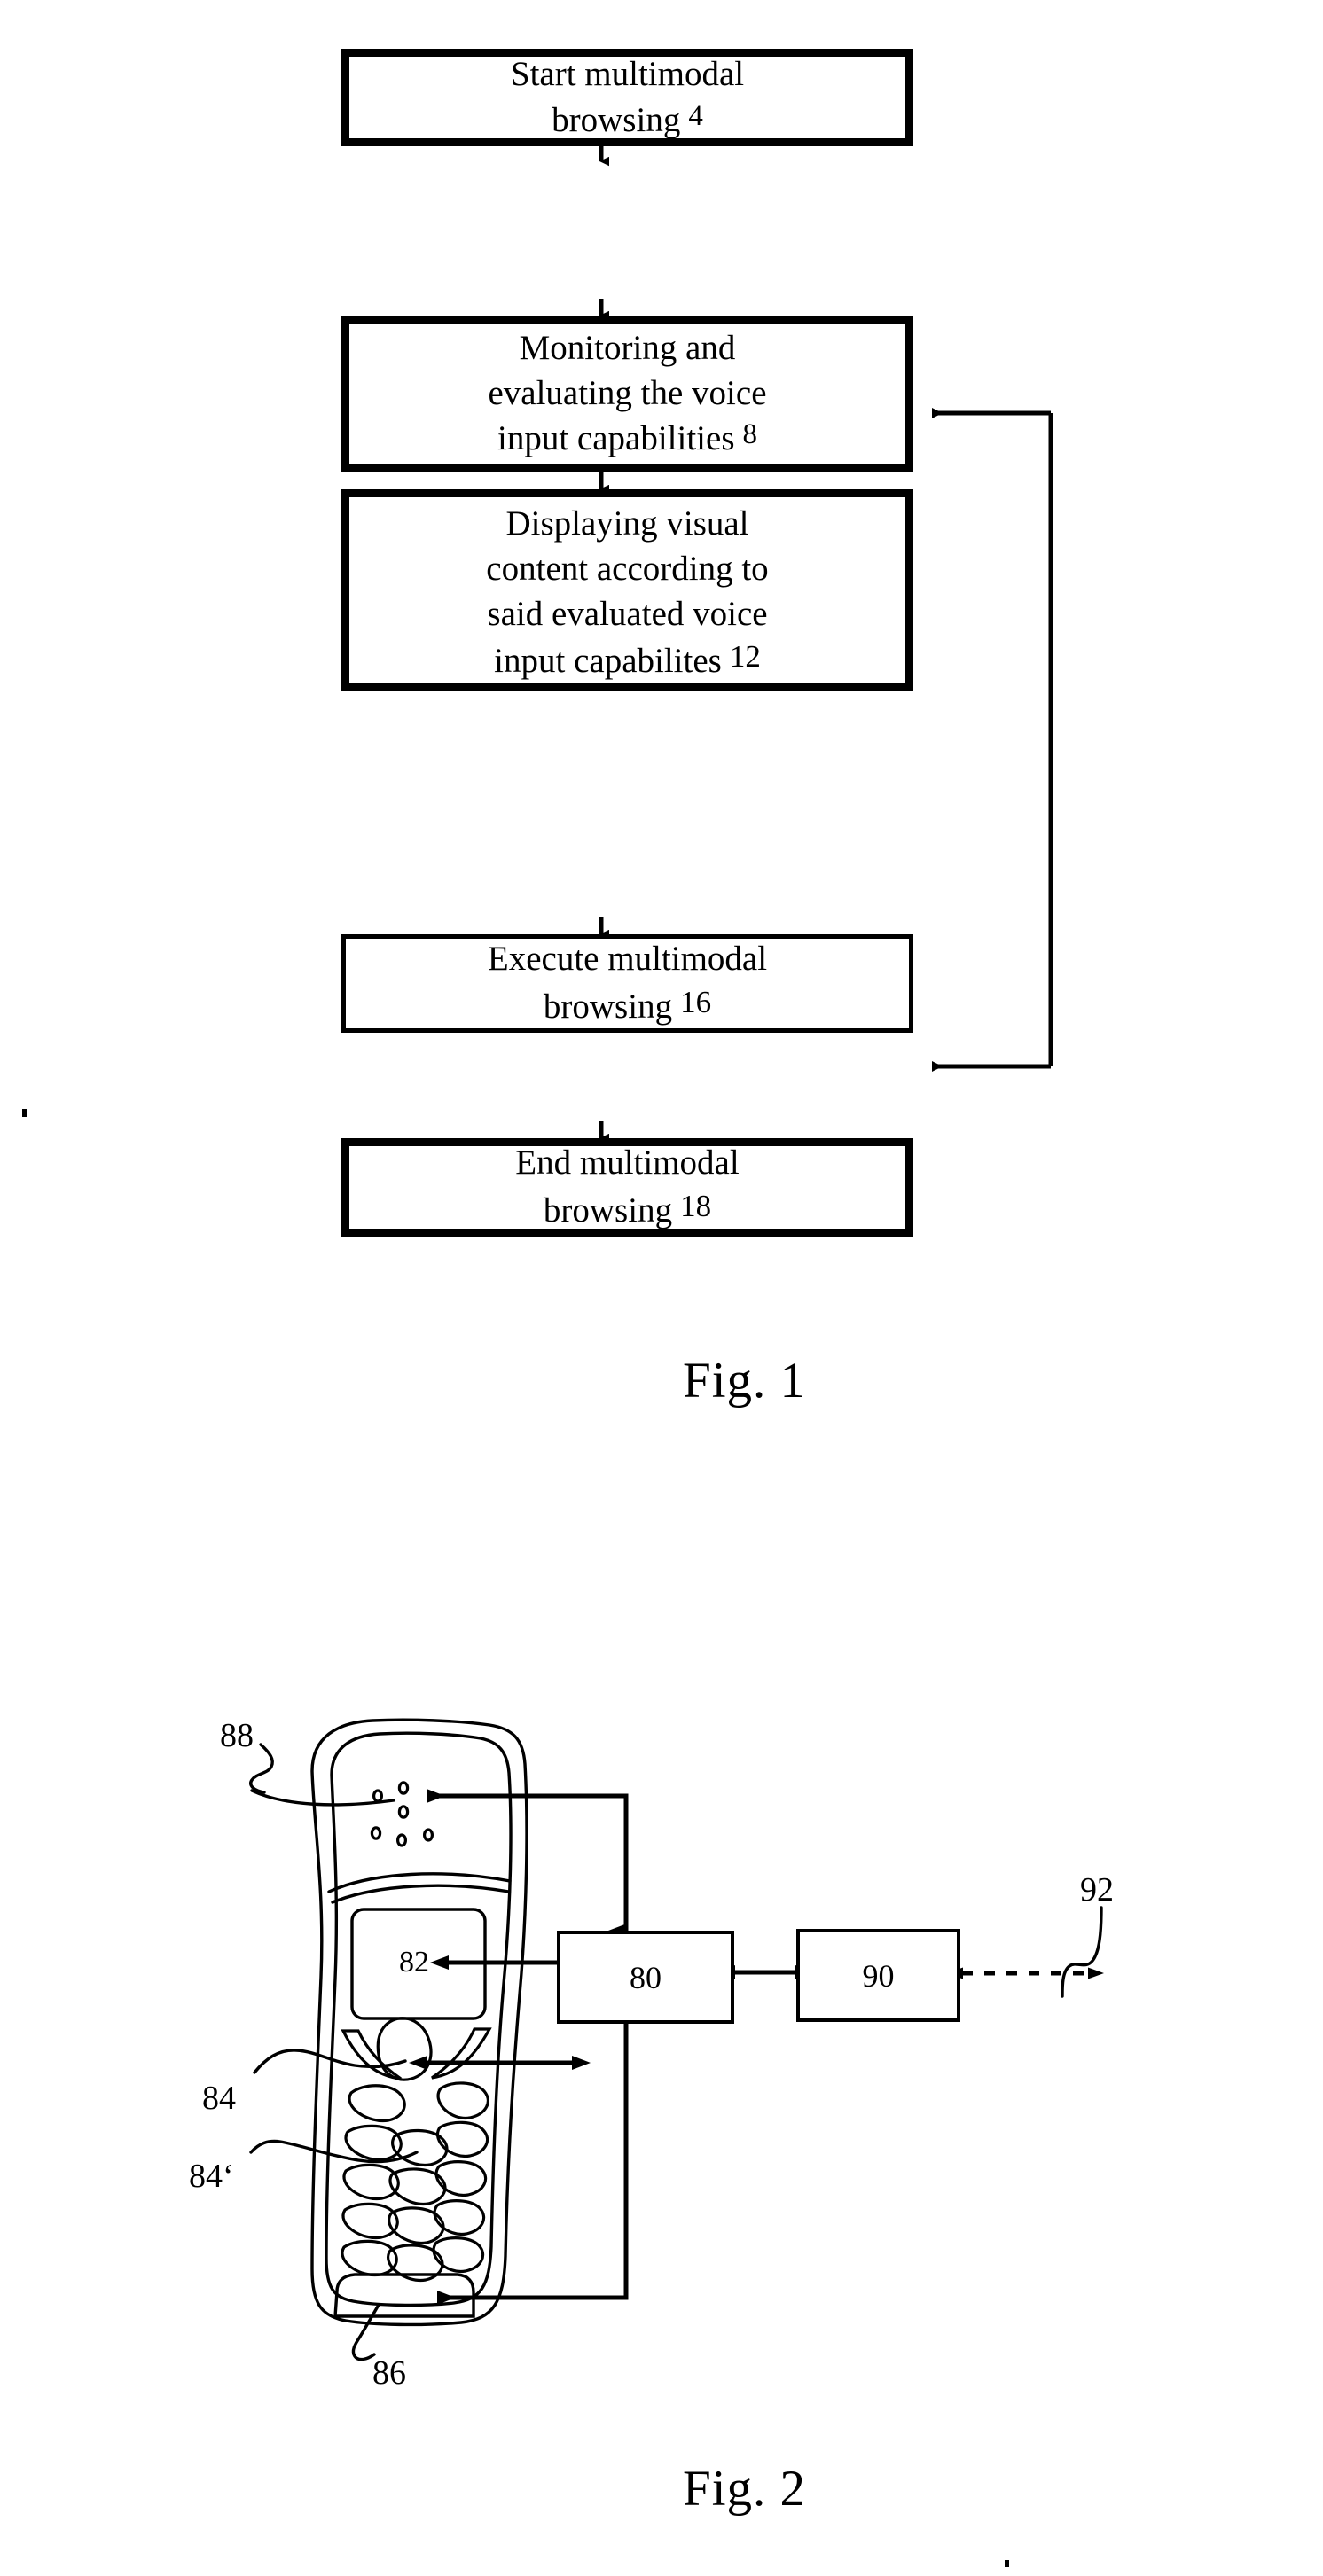  Describe the element at coordinates (237, 1735) in the screenshot. I see `ref-label-88: 88` at that location.